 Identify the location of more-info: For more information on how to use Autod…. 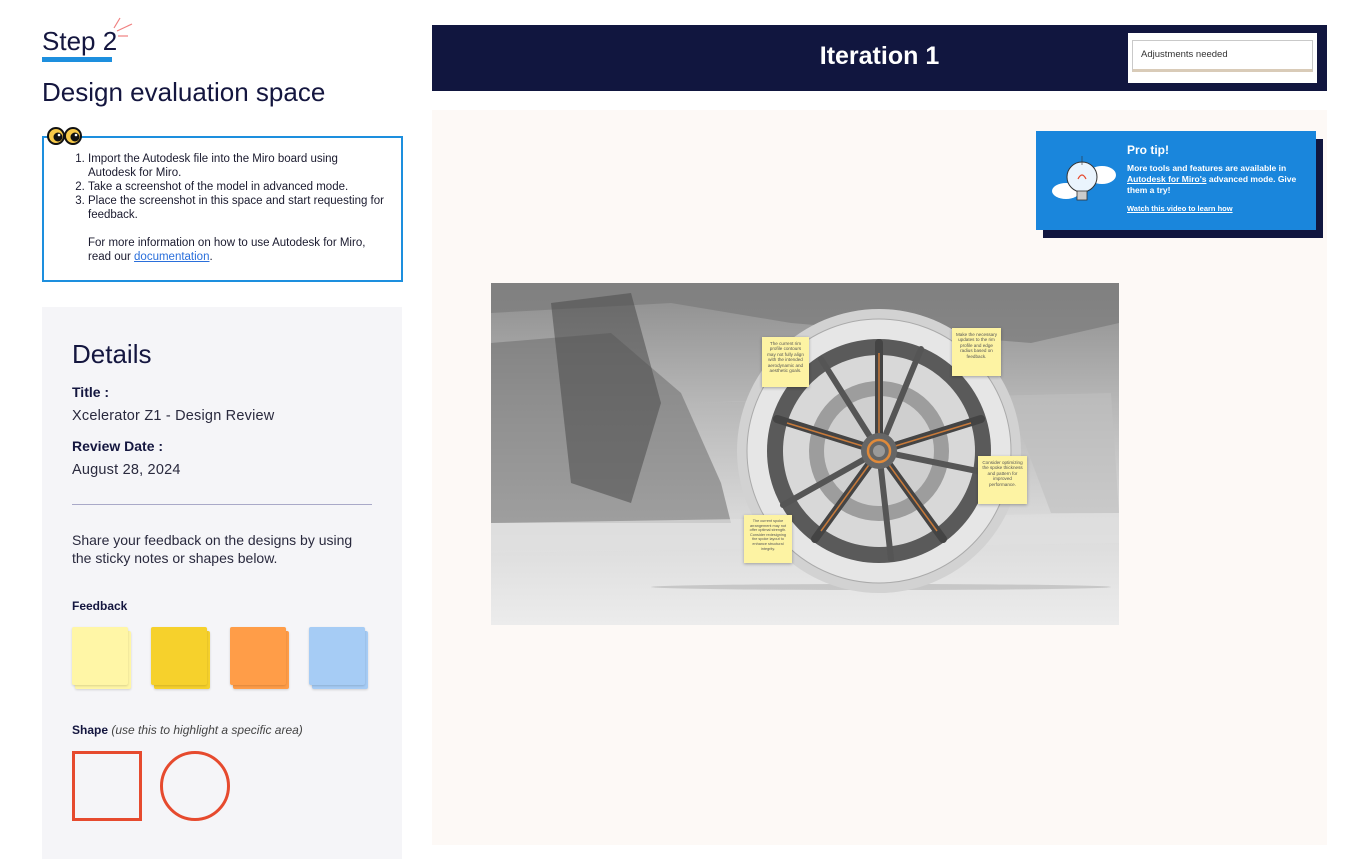
(228, 250).